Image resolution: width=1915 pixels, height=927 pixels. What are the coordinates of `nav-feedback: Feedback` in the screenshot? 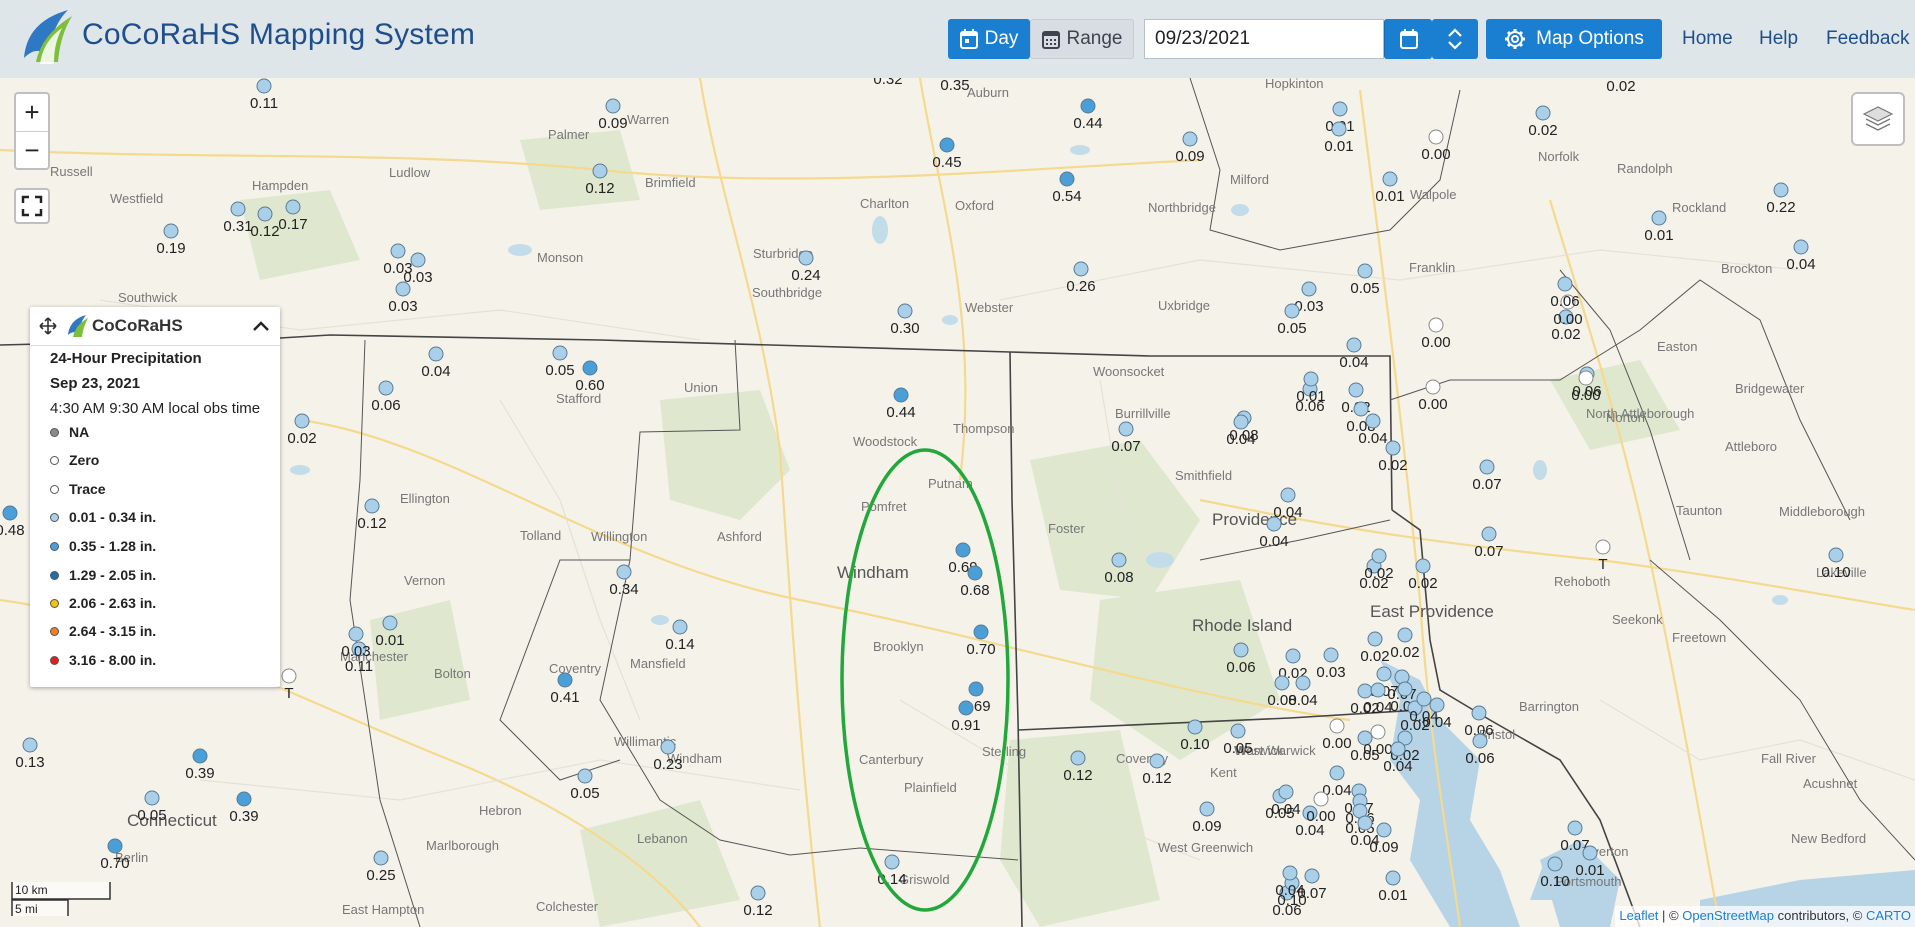 It's located at (1867, 39).